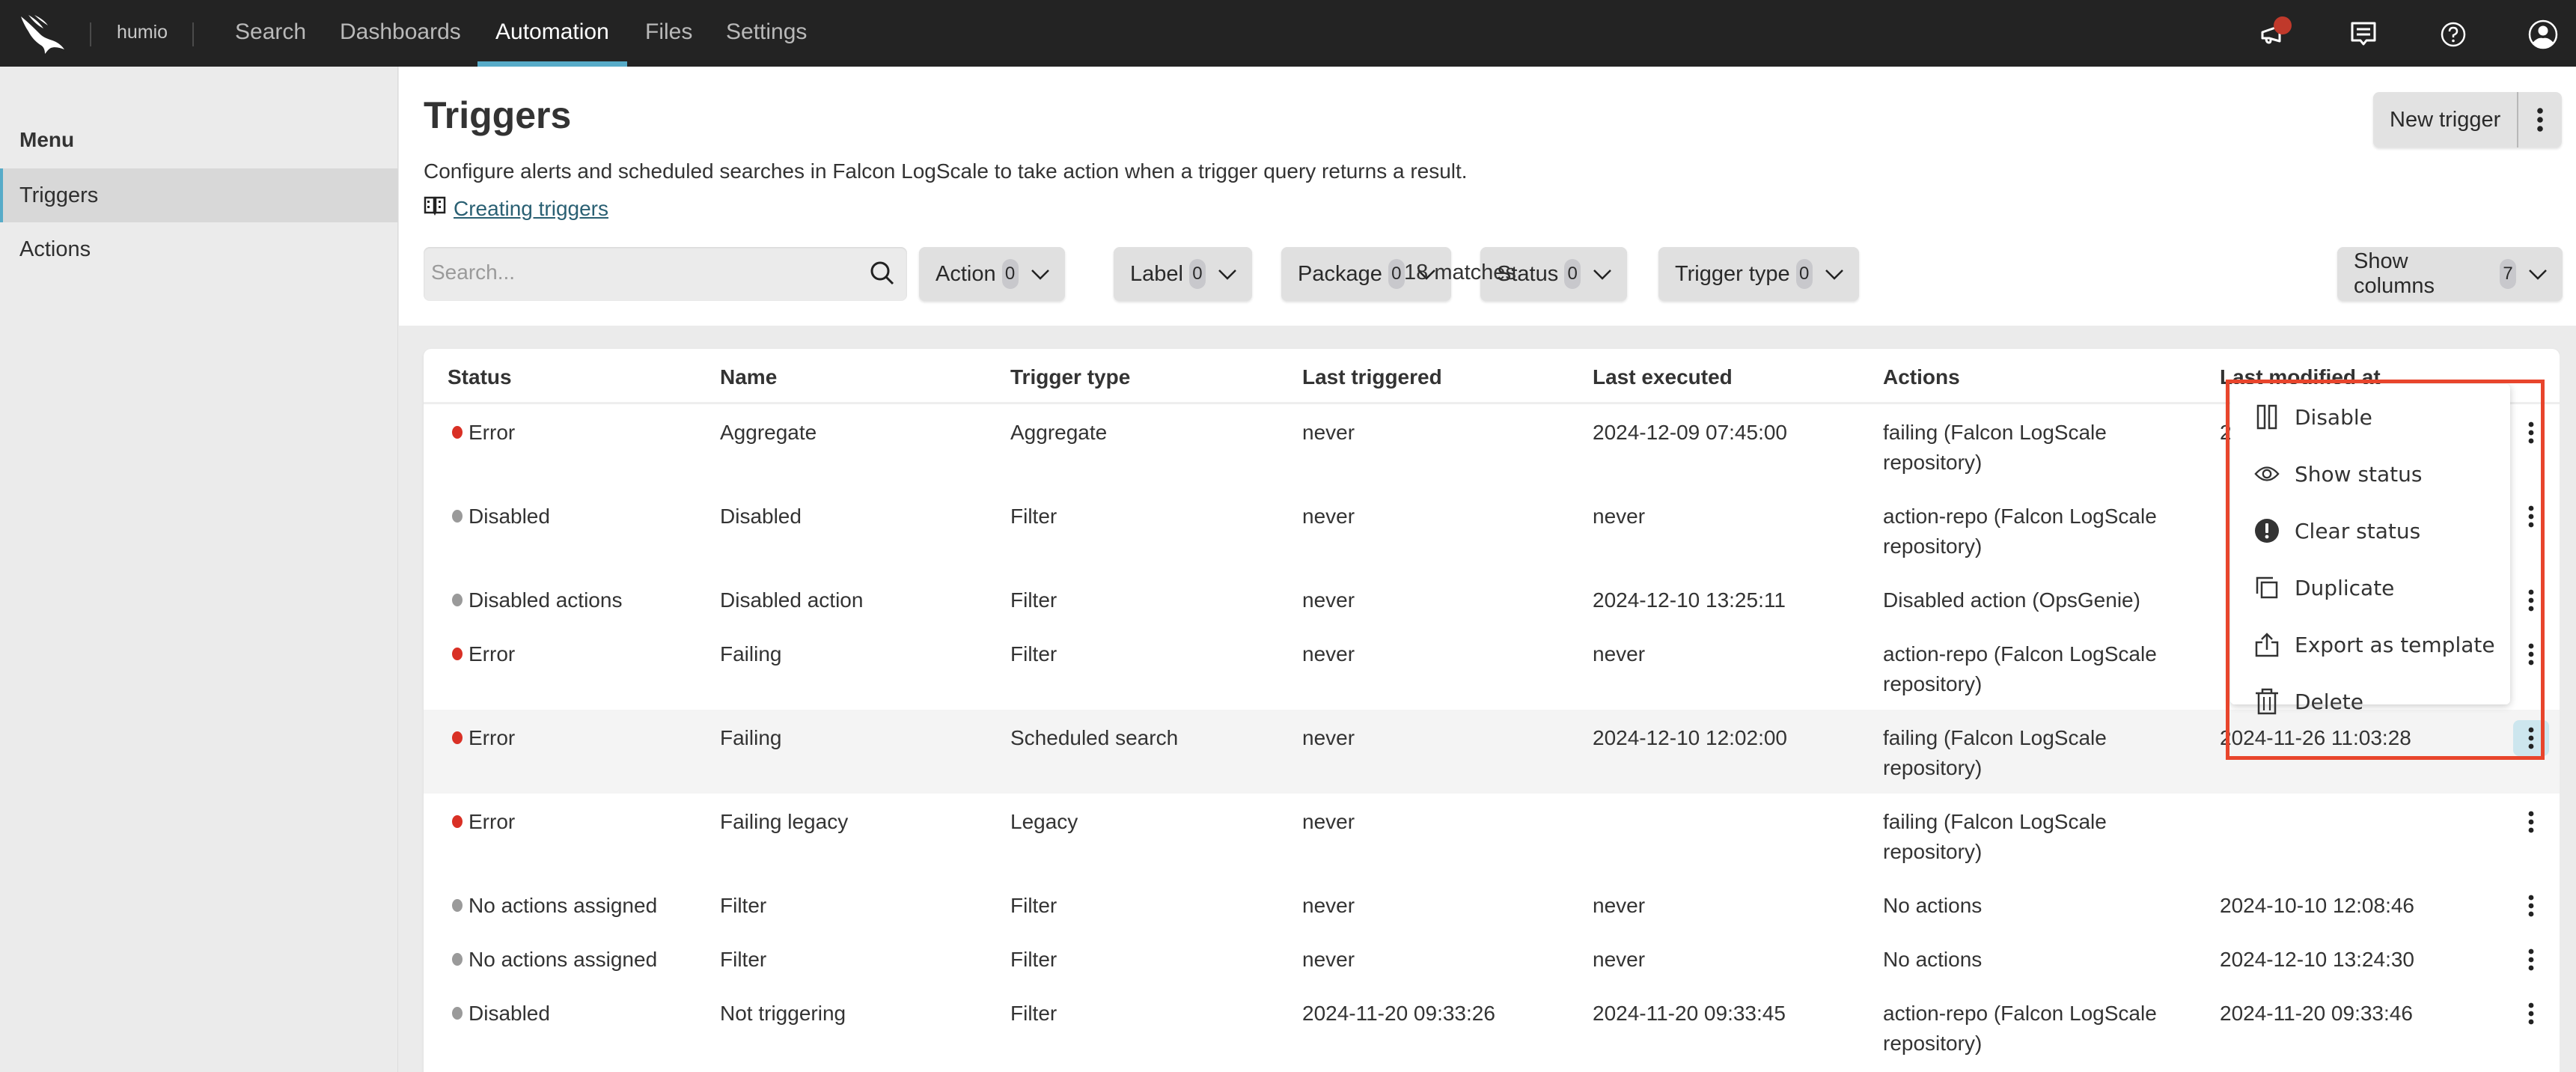 This screenshot has width=2576, height=1072. I want to click on nav-settings: Settings, so click(766, 32).